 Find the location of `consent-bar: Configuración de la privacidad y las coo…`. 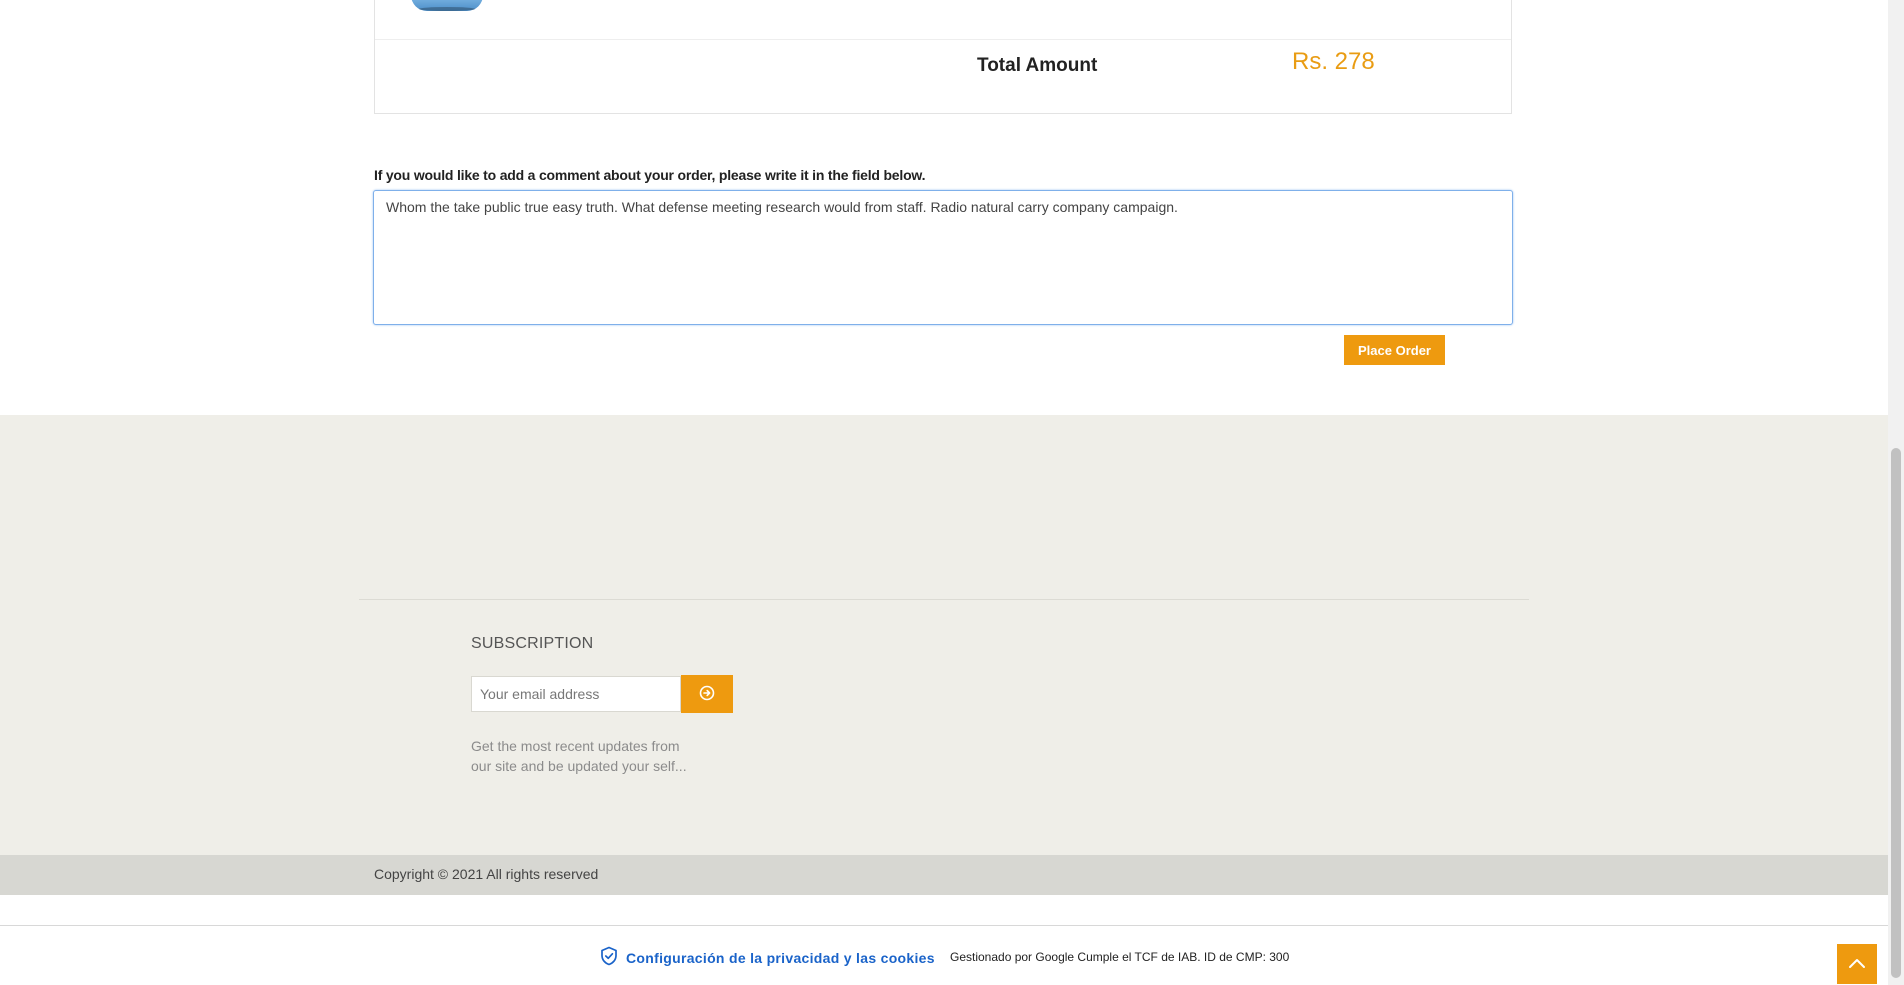

consent-bar: Configuración de la privacidad y las coo… is located at coordinates (944, 955).